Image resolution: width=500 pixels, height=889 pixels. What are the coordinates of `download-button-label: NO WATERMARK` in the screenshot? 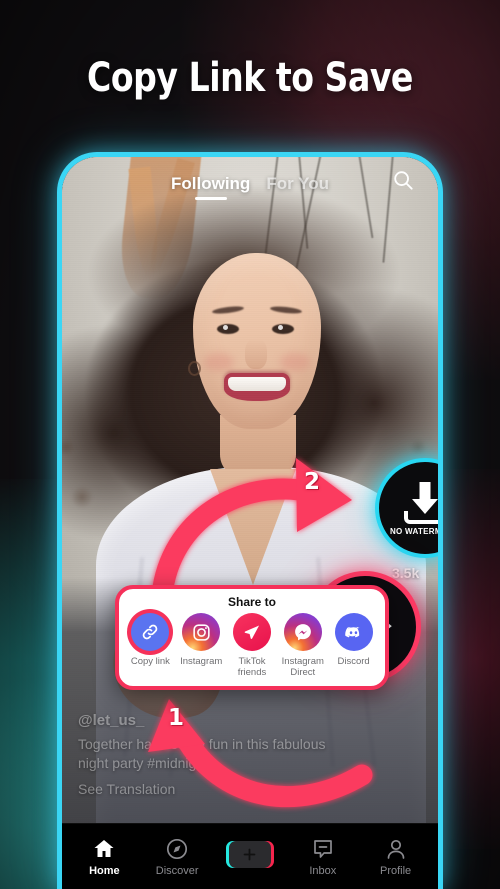 It's located at (413, 531).